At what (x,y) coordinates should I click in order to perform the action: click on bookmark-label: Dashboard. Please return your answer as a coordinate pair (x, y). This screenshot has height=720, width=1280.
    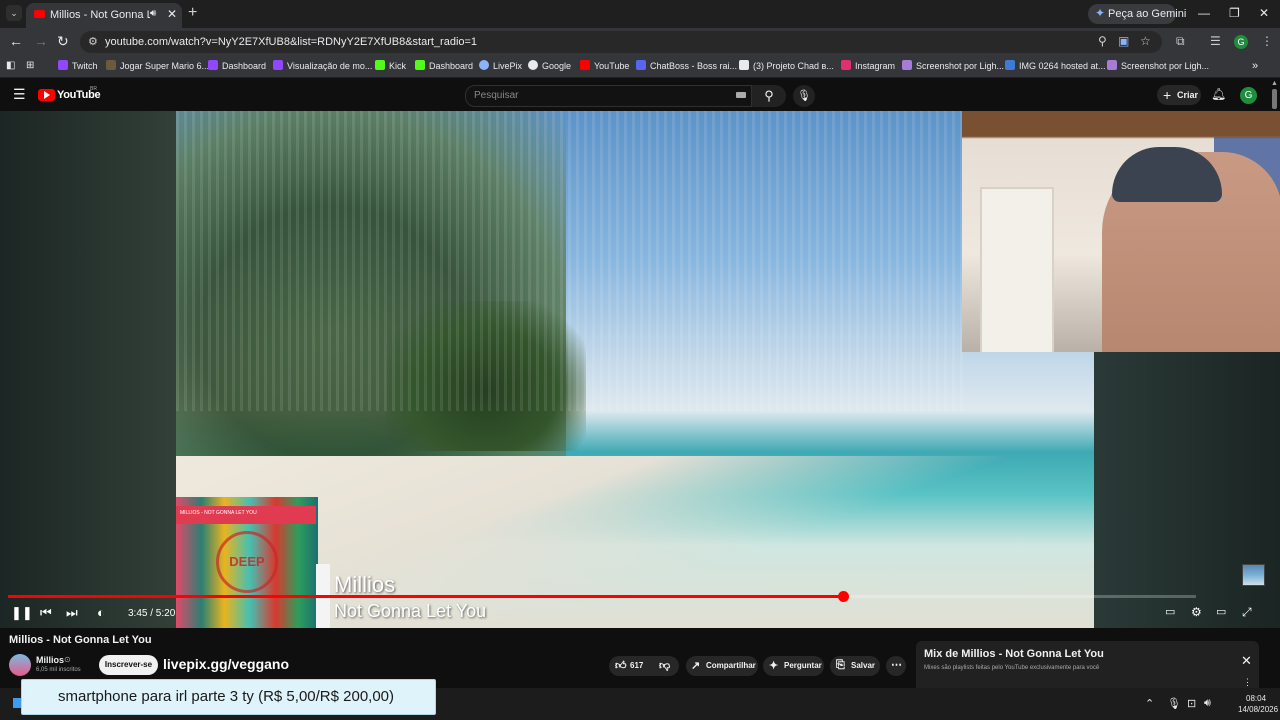
    Looking at the image, I should click on (451, 66).